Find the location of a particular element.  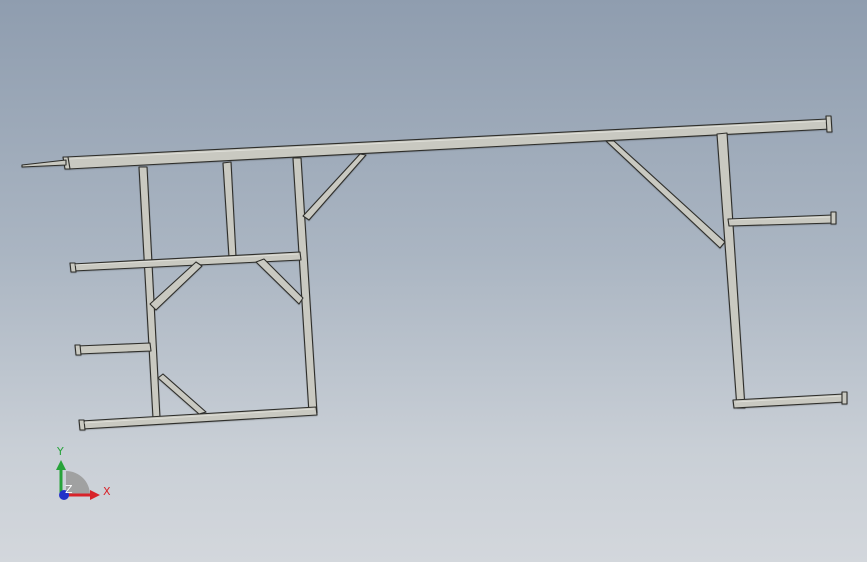

left-spike is located at coordinates (44, 163).